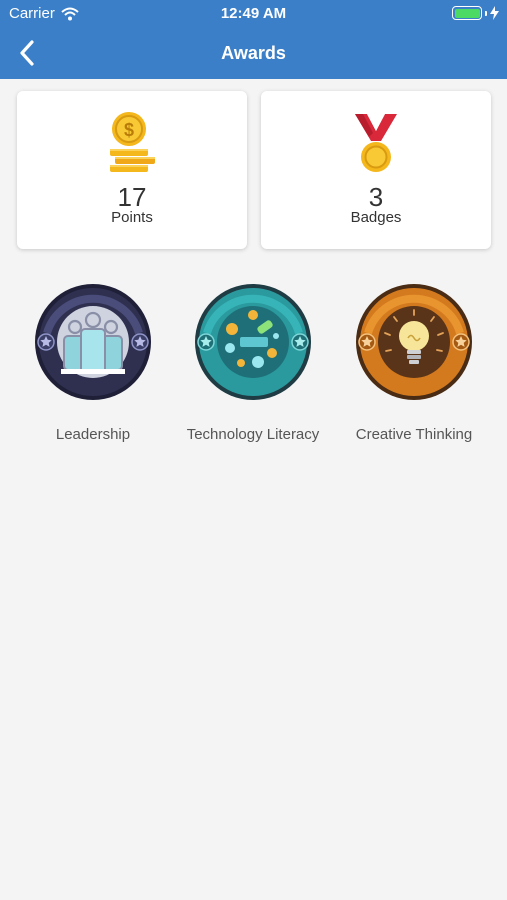 Image resolution: width=507 pixels, height=900 pixels. What do you see at coordinates (376, 143) in the screenshot?
I see `medal-icon` at bounding box center [376, 143].